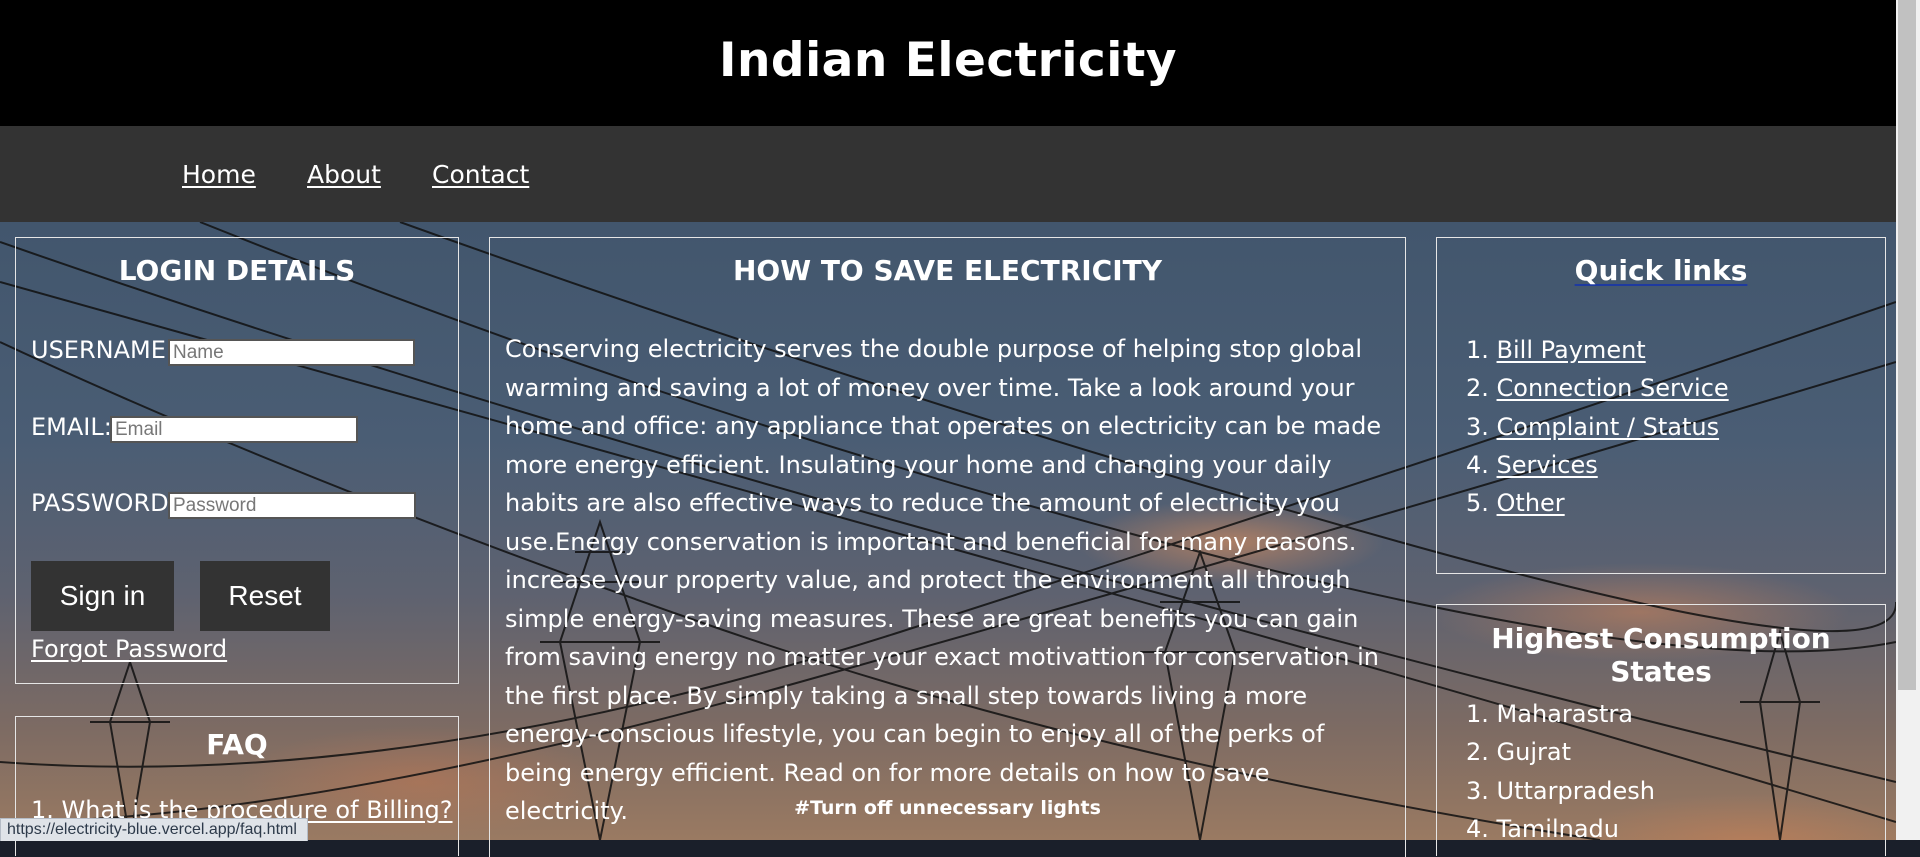  I want to click on nav-about-link: About, so click(344, 174).